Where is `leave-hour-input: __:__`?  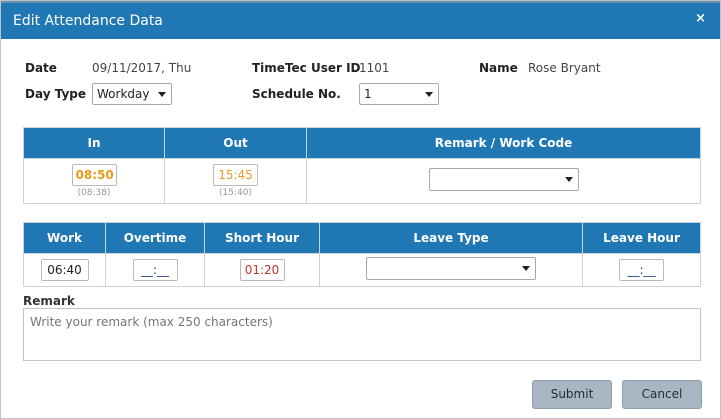
leave-hour-input: __:__ is located at coordinates (641, 270).